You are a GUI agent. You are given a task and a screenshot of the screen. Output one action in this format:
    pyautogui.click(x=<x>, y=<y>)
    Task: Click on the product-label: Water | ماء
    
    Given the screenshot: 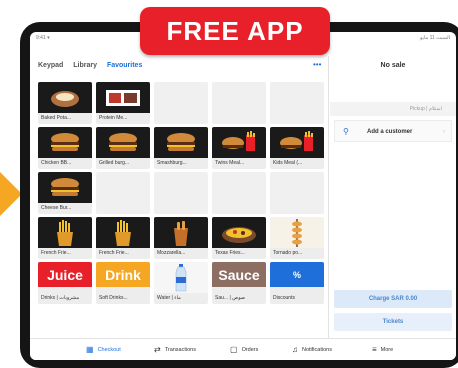 What is the action you would take?
    pyautogui.click(x=169, y=298)
    